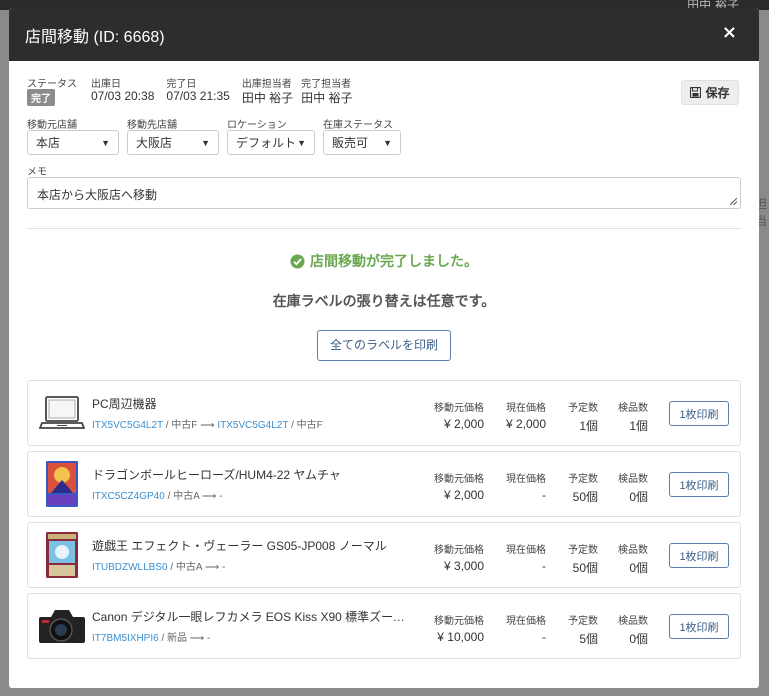 The width and height of the screenshot is (769, 696). Describe the element at coordinates (358, 125) in the screenshot. I see `stock-status-label: 在庫ステータス` at that location.